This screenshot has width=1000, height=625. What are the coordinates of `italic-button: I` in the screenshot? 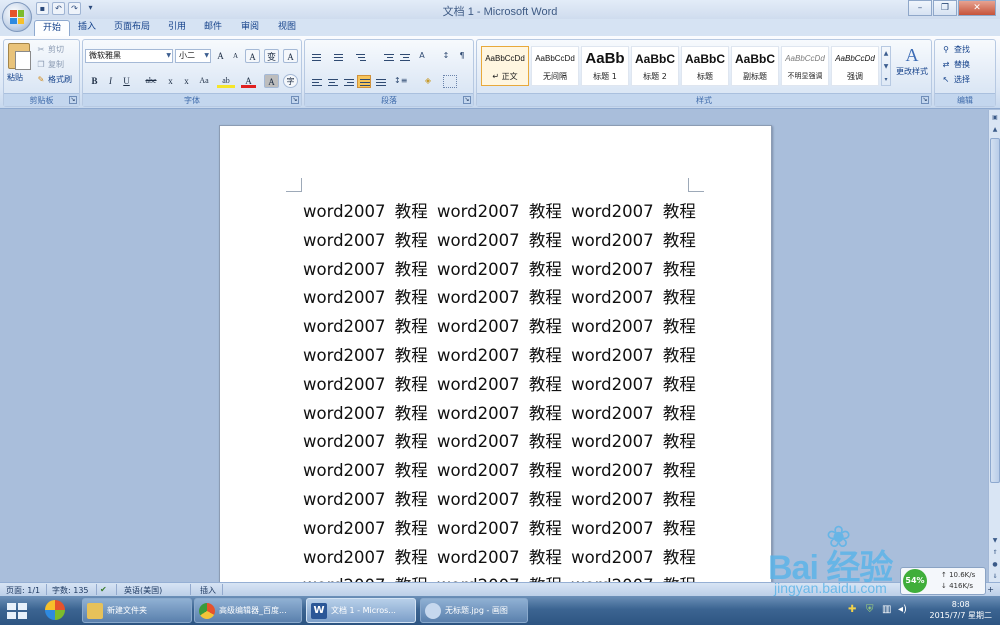 It's located at (110, 81).